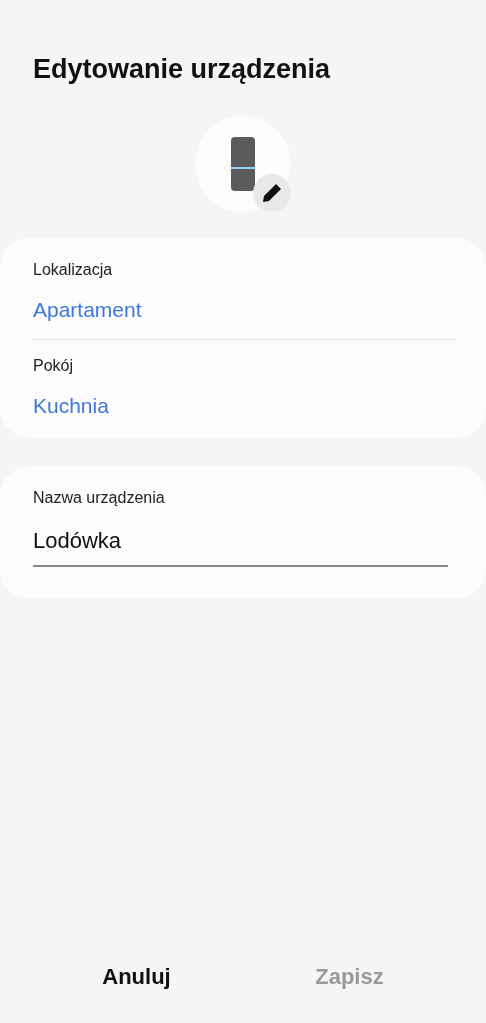 The image size is (486, 1023). Describe the element at coordinates (73, 269) in the screenshot. I see `field-label: Lokalizacja` at that location.